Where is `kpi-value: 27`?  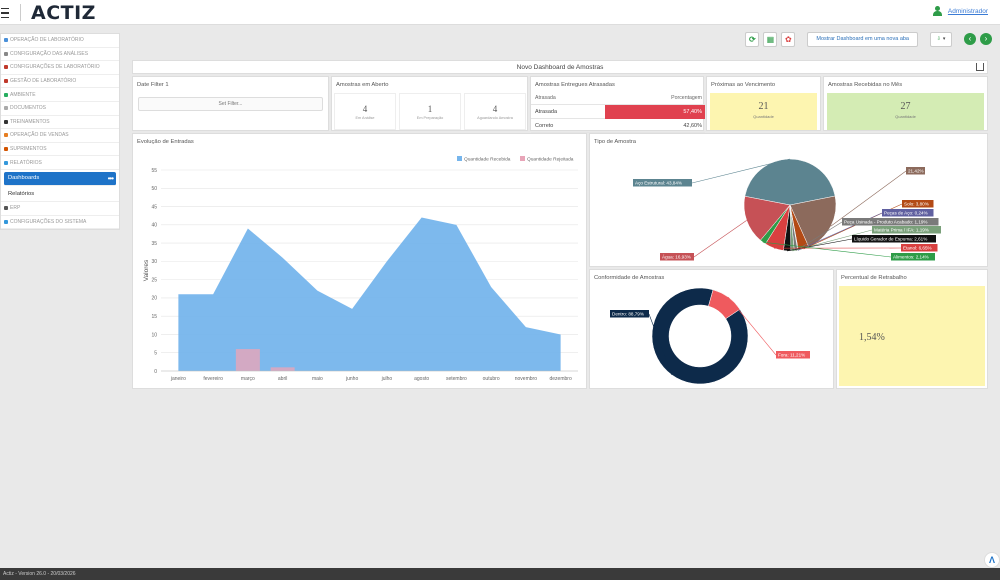 kpi-value: 27 is located at coordinates (905, 106).